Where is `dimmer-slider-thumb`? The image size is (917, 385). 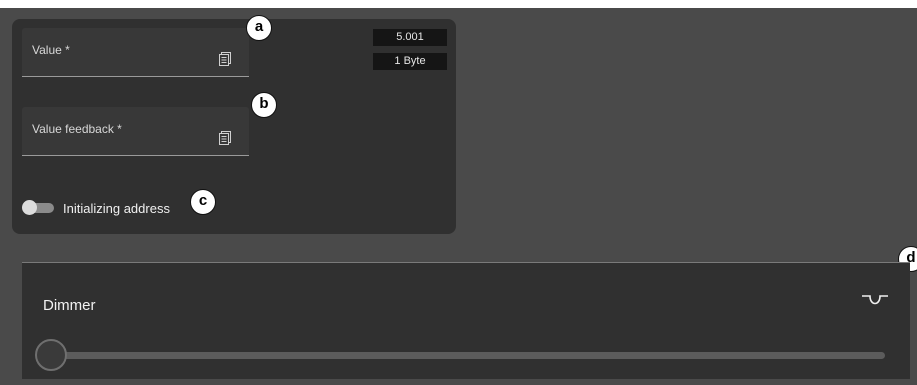 dimmer-slider-thumb is located at coordinates (51, 355).